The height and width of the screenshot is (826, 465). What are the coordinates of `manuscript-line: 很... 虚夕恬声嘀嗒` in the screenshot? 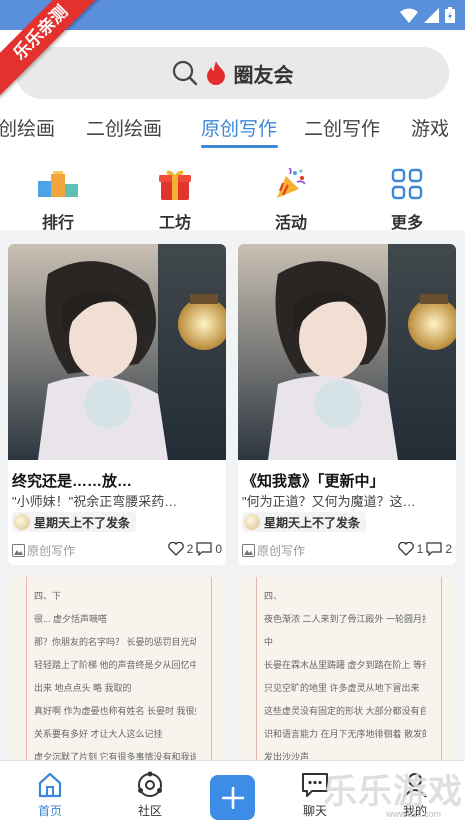 It's located at (71, 619).